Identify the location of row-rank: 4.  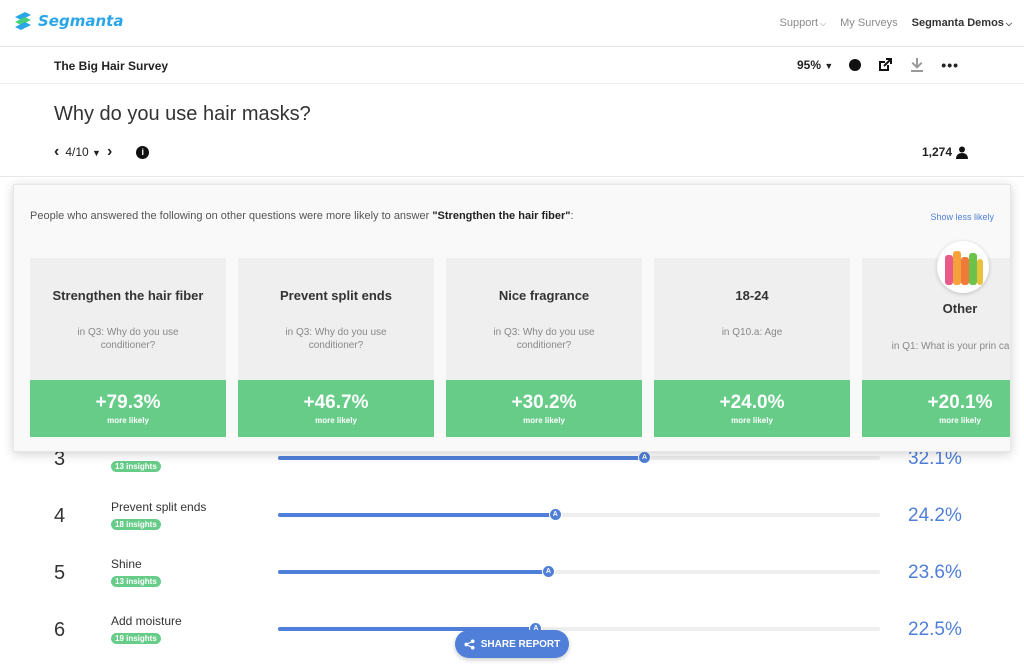
(60, 516).